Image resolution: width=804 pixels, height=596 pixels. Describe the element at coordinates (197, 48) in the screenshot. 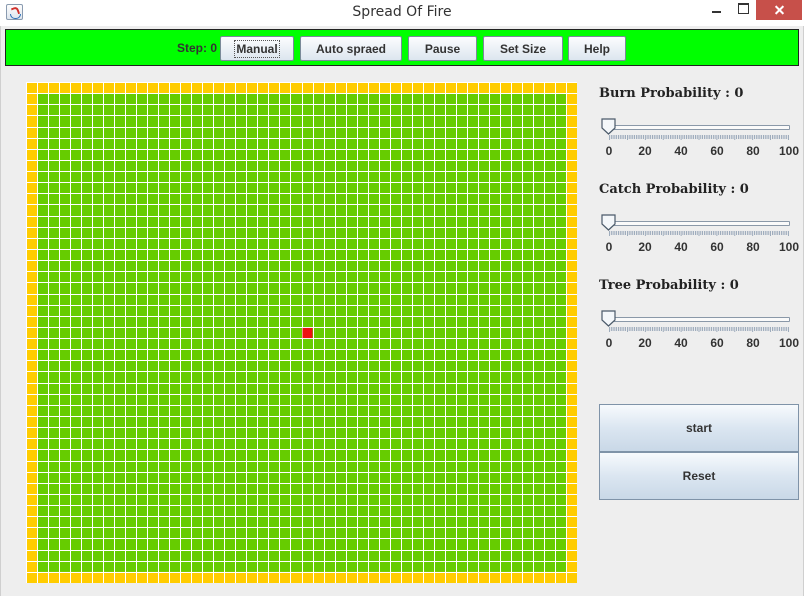

I see `step-counter: Step: 0` at that location.